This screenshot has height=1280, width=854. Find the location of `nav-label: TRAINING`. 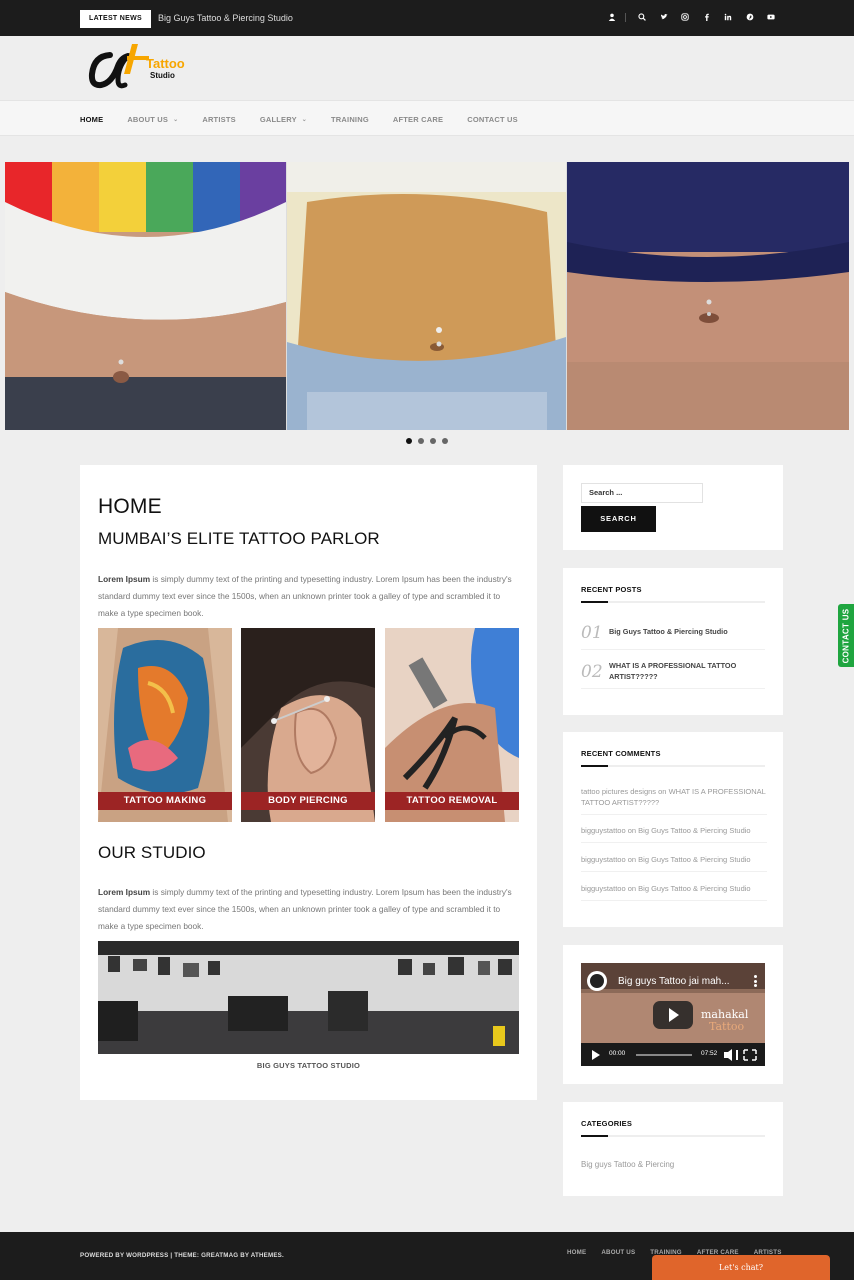

nav-label: TRAINING is located at coordinates (350, 119).